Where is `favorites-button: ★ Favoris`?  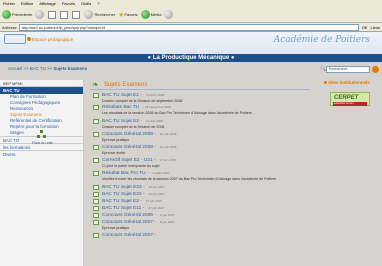
favorites-button: ★ Favoris is located at coordinates (127, 15).